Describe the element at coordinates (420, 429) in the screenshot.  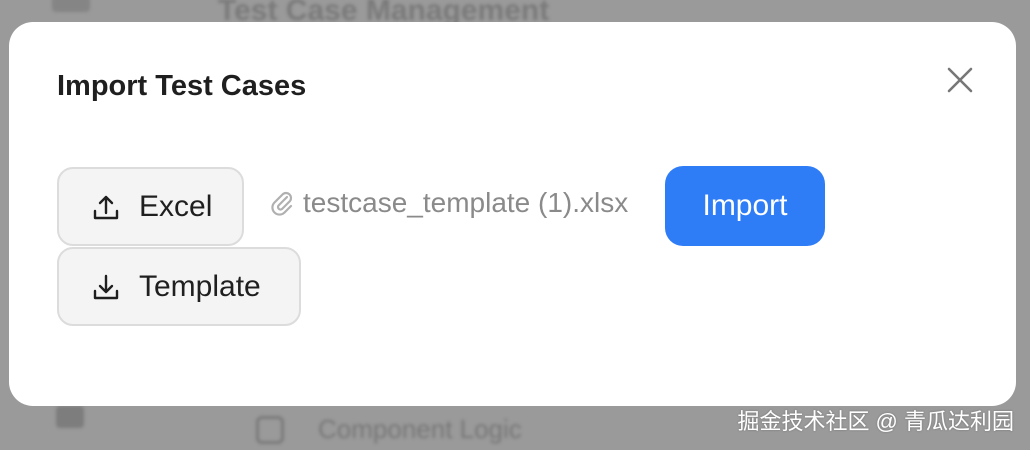
I see `background-list-item: Component Logic` at that location.